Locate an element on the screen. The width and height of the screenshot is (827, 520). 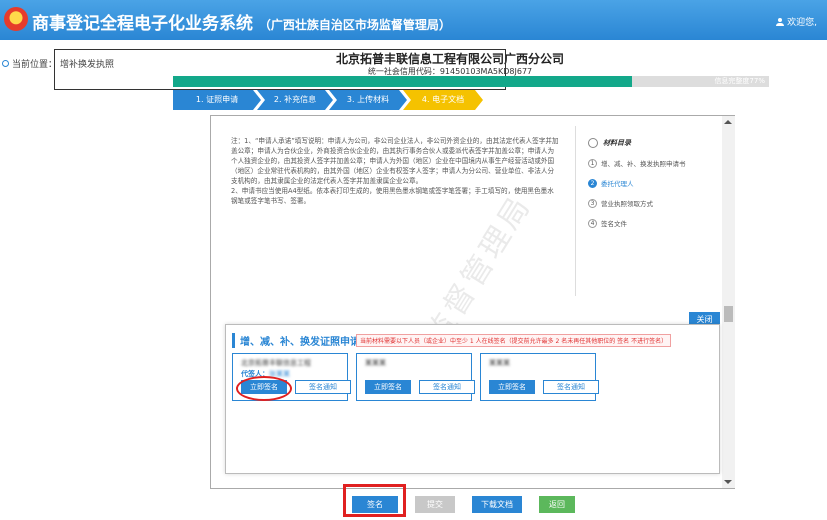
toc-item-label: 签名文件 is located at coordinates (614, 224).